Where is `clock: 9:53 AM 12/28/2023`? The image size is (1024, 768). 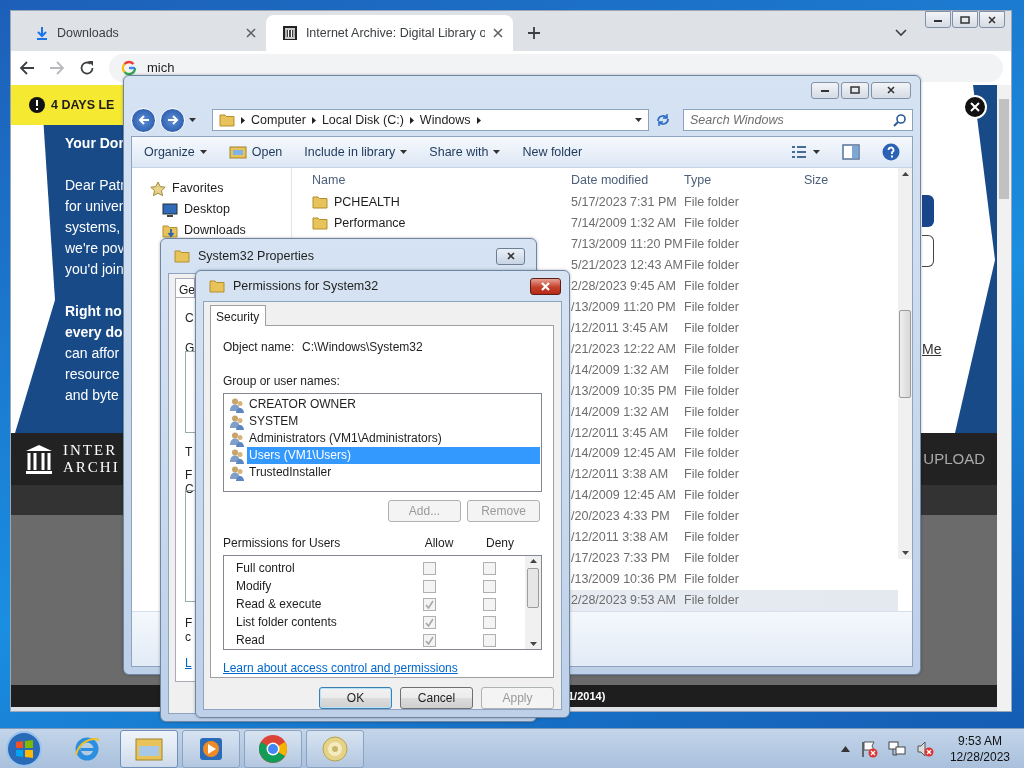 clock: 9:53 AM 12/28/2023 is located at coordinates (979, 748).